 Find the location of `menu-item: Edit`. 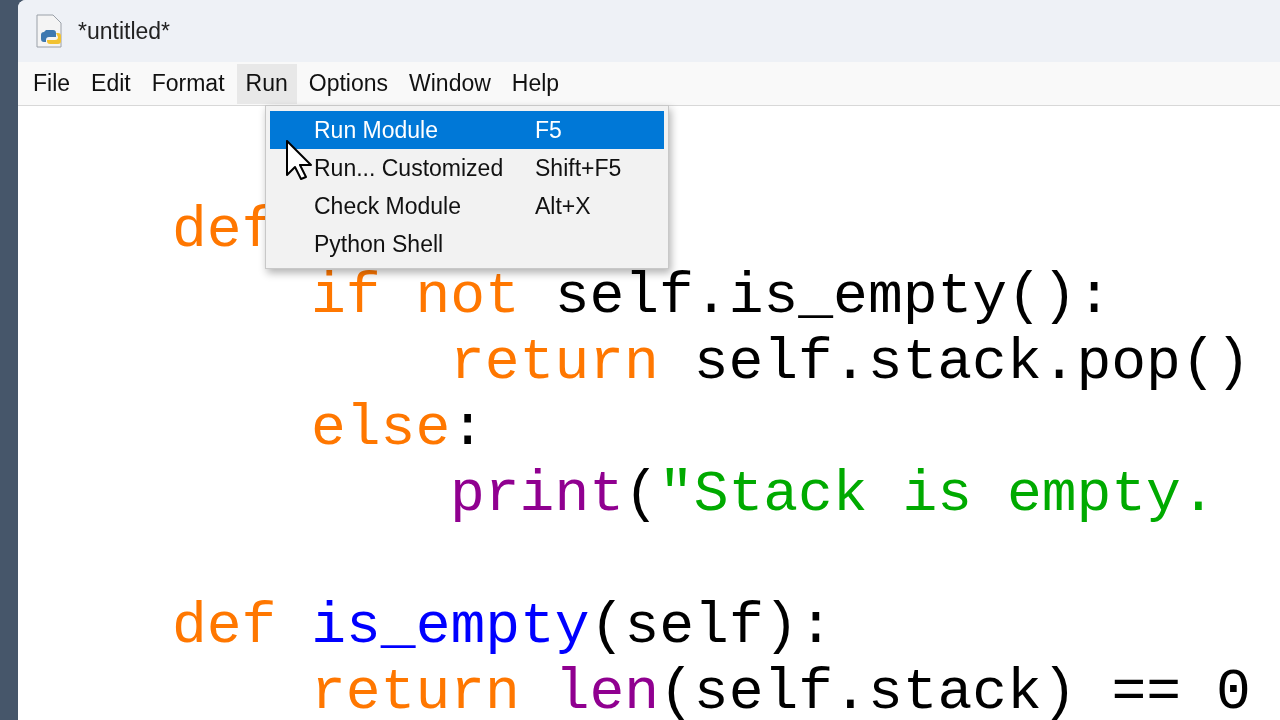

menu-item: Edit is located at coordinates (111, 83).